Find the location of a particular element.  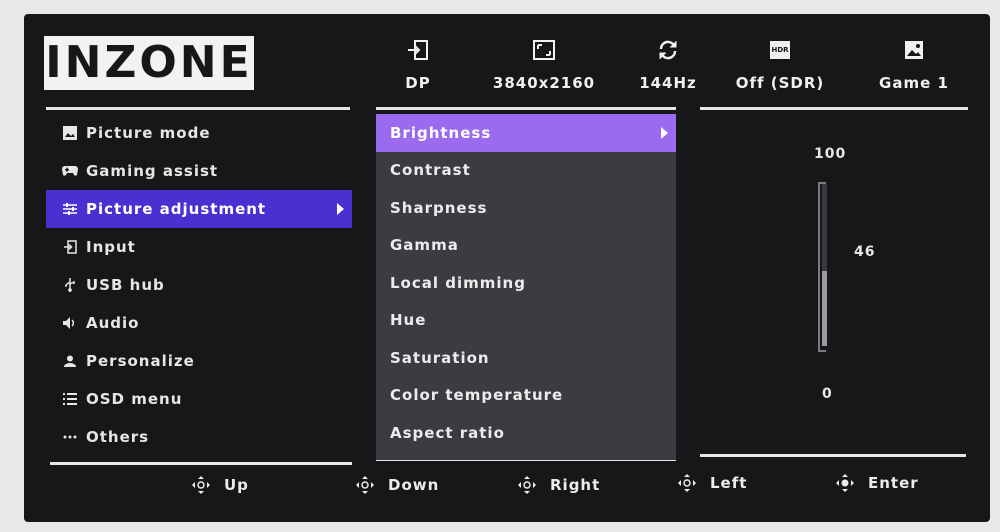

joystick-left-icon is located at coordinates (687, 483).